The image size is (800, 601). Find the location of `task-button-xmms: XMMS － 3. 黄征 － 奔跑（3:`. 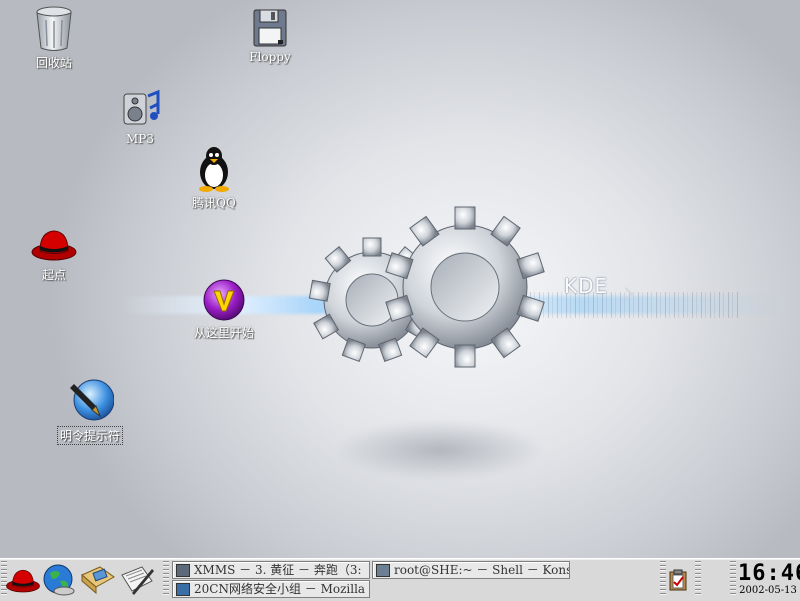

task-button-xmms: XMMS － 3. 黄征 － 奔跑（3: is located at coordinates (271, 570).